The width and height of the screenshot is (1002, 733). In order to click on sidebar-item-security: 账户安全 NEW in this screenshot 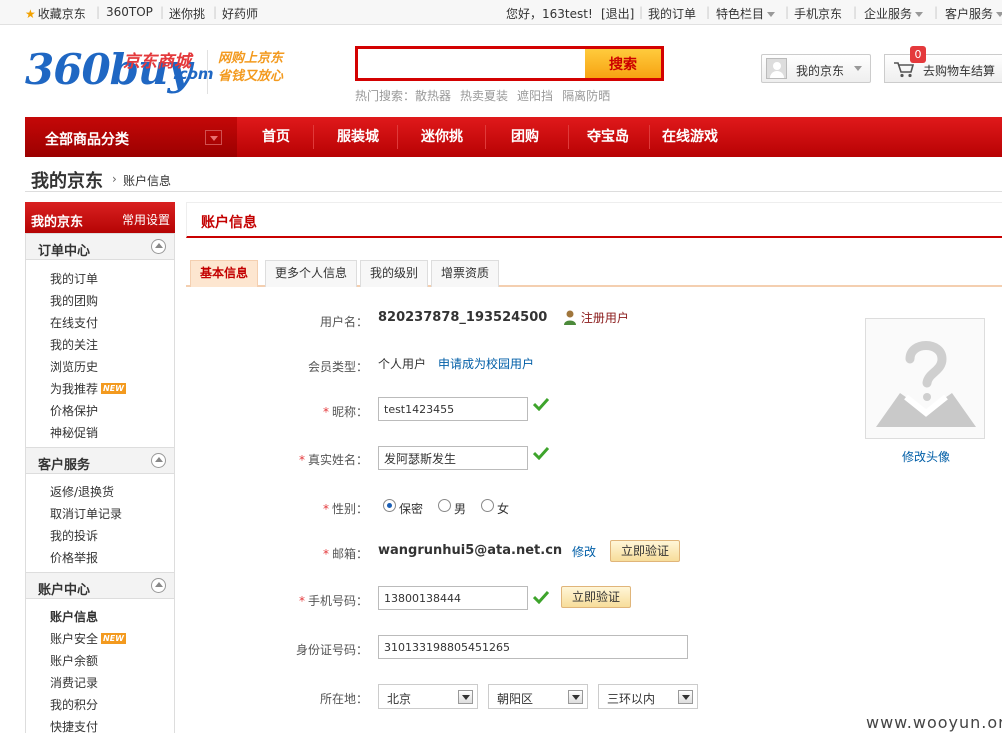, I will do `click(88, 638)`.